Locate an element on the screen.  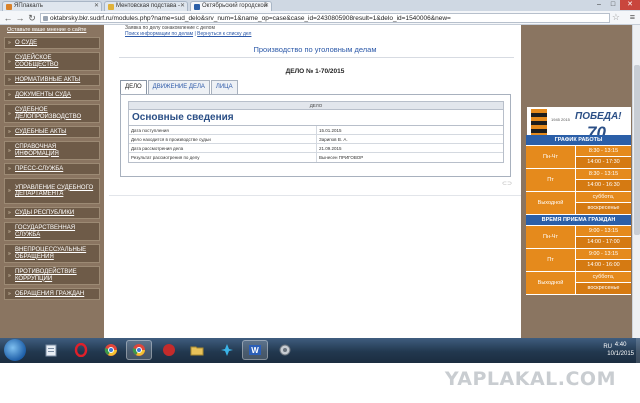
row-label: Дело находится в производстве судьи is located at coordinates (223, 139).